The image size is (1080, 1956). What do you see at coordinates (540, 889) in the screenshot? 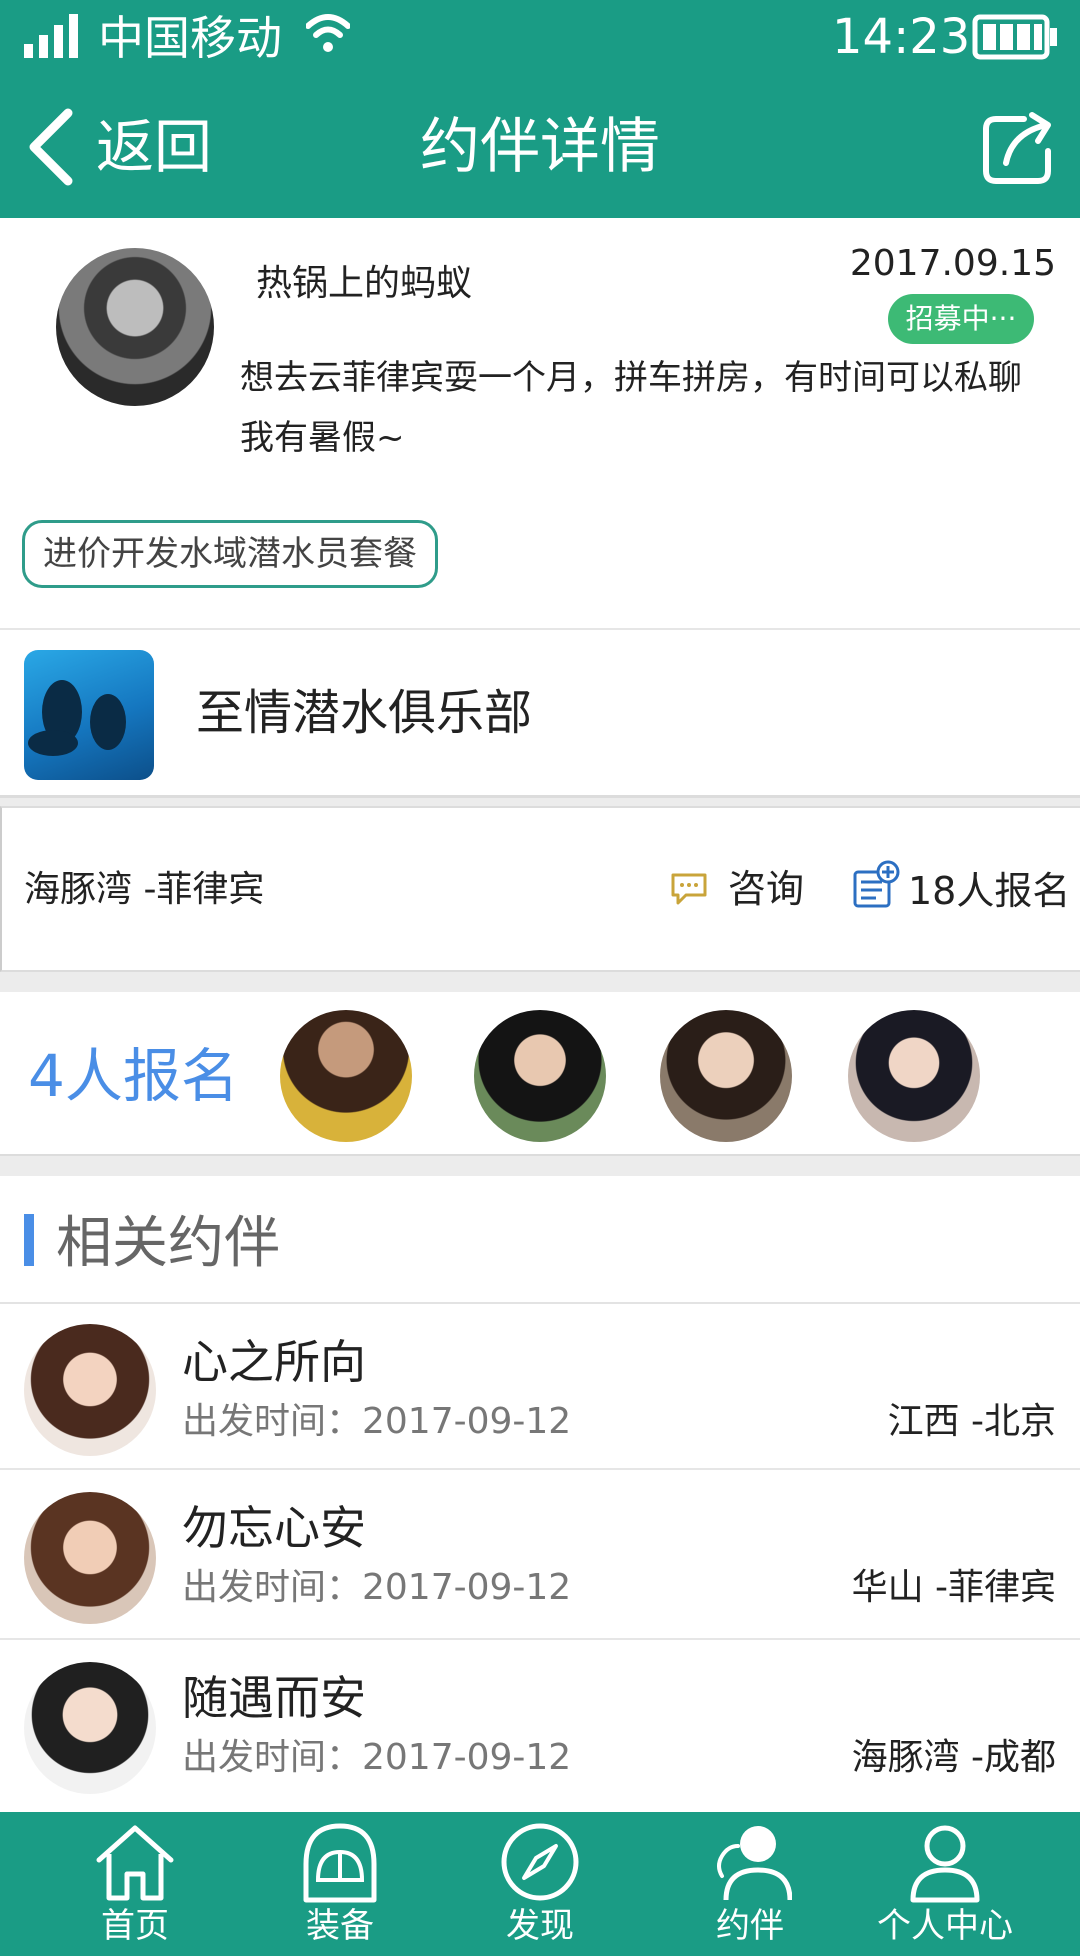
I see `trip-info-row: 海豚湾 -菲律宾 咨询 18人报名` at bounding box center [540, 889].